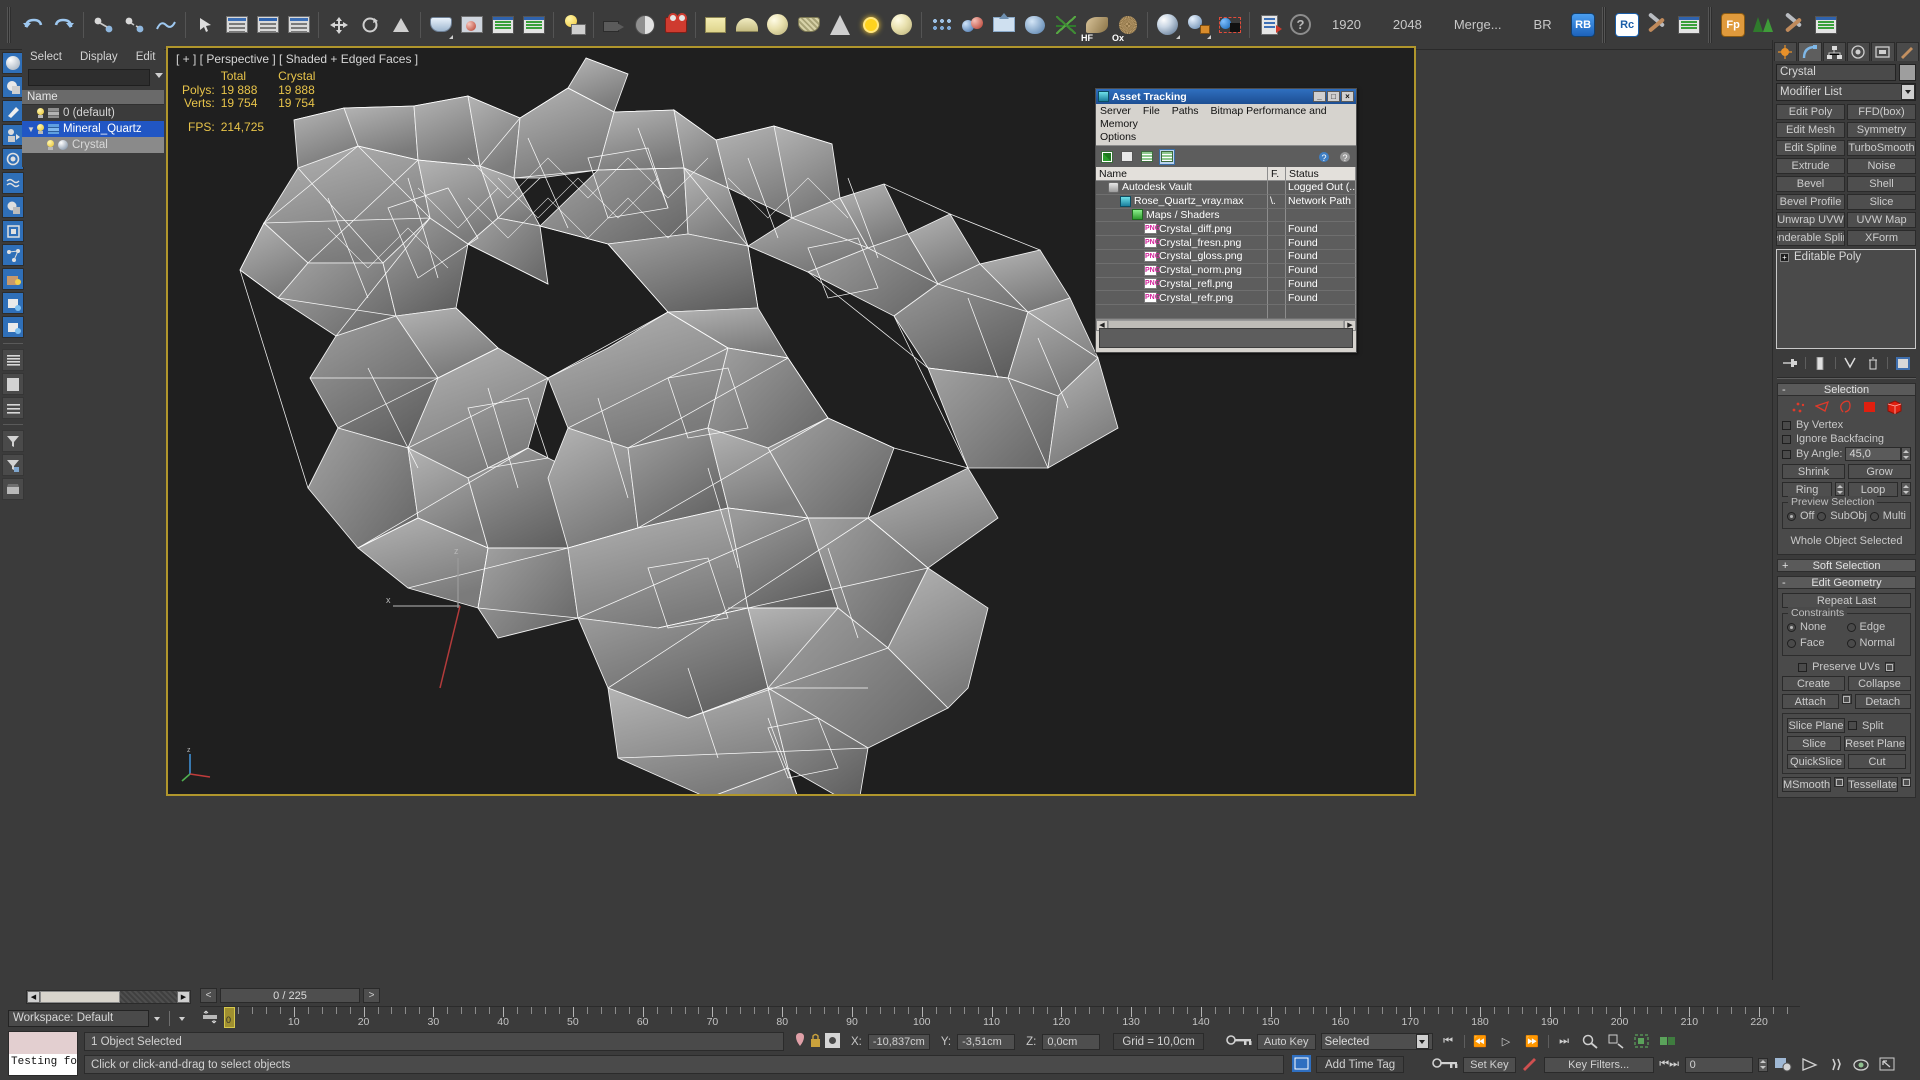 This screenshot has width=1920, height=1080. I want to click on rb-plugin-icon: RB, so click(1583, 25).